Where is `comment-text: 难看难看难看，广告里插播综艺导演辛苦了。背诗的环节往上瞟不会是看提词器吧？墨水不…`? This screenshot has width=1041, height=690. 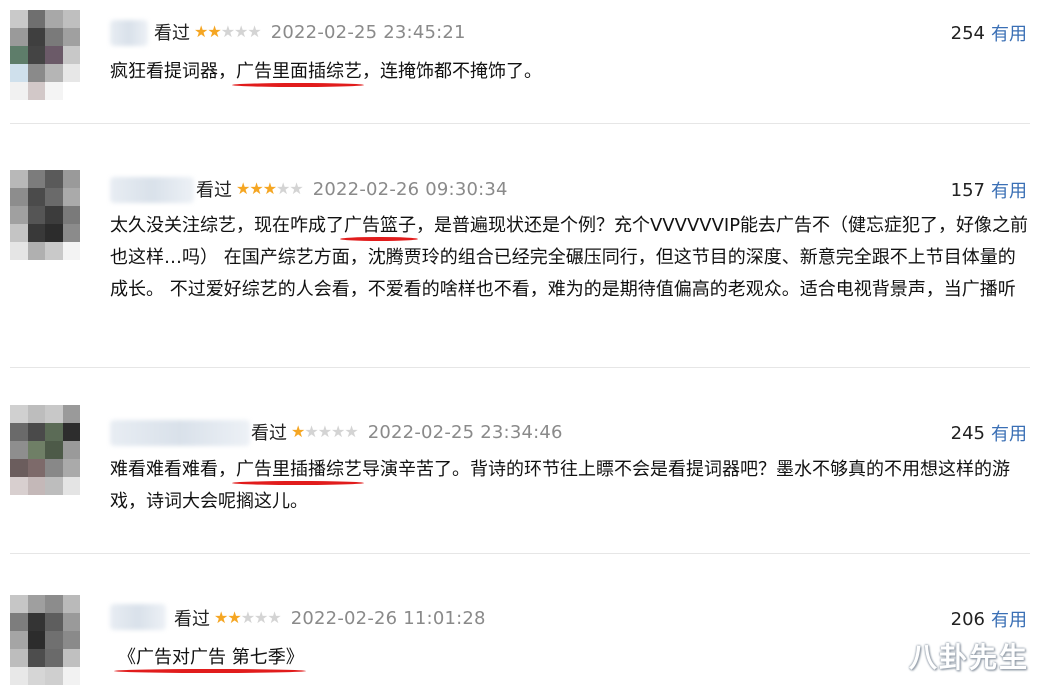 comment-text: 难看难看难看，广告里插播综艺导演辛苦了。背诗的环节往上瞟不会是看提词器吧？墨水不… is located at coordinates (570, 486).